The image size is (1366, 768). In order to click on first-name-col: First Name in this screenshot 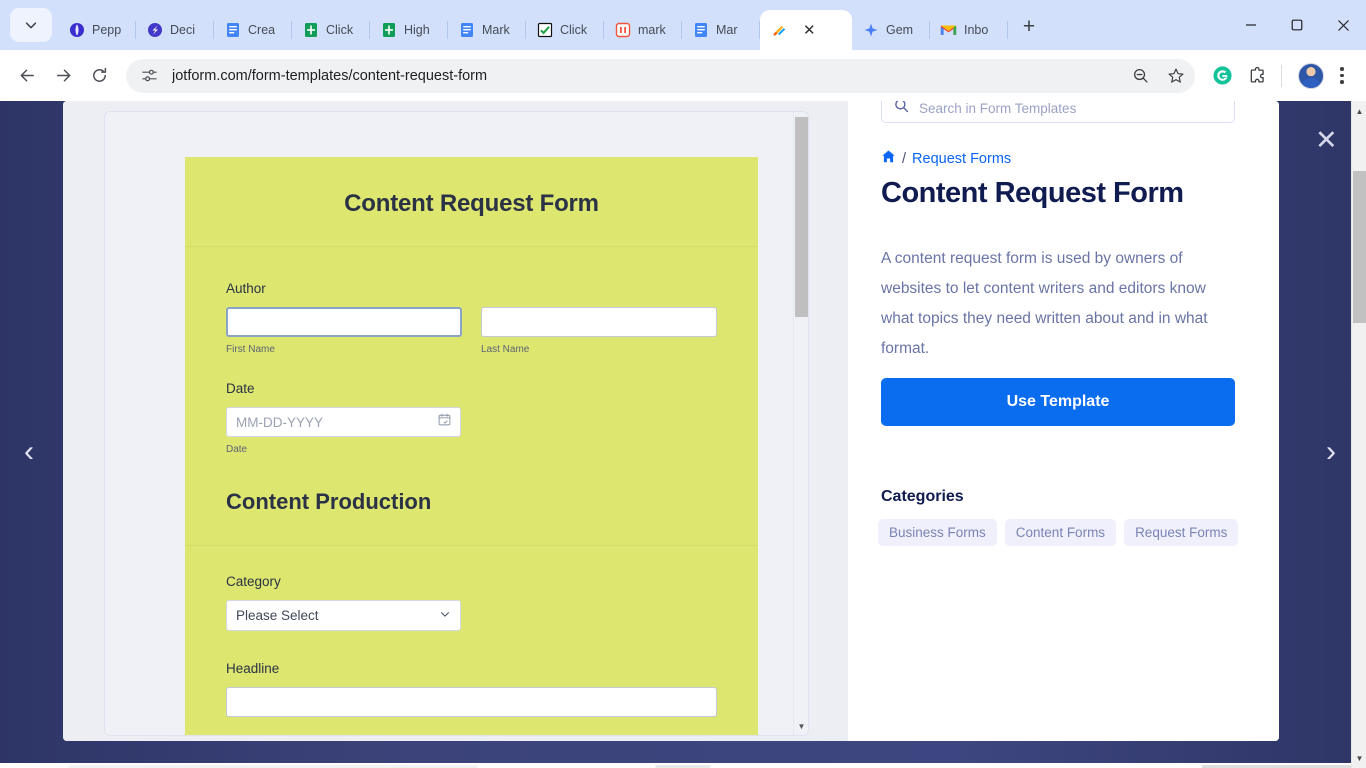, I will do `click(344, 331)`.